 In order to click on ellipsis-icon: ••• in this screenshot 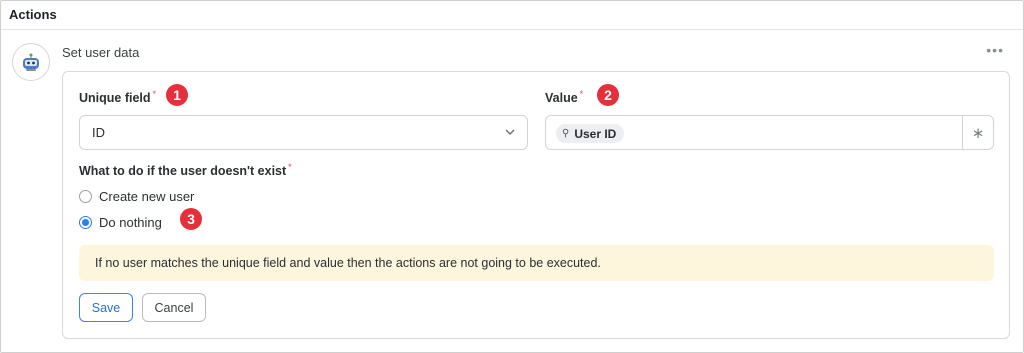, I will do `click(995, 50)`.